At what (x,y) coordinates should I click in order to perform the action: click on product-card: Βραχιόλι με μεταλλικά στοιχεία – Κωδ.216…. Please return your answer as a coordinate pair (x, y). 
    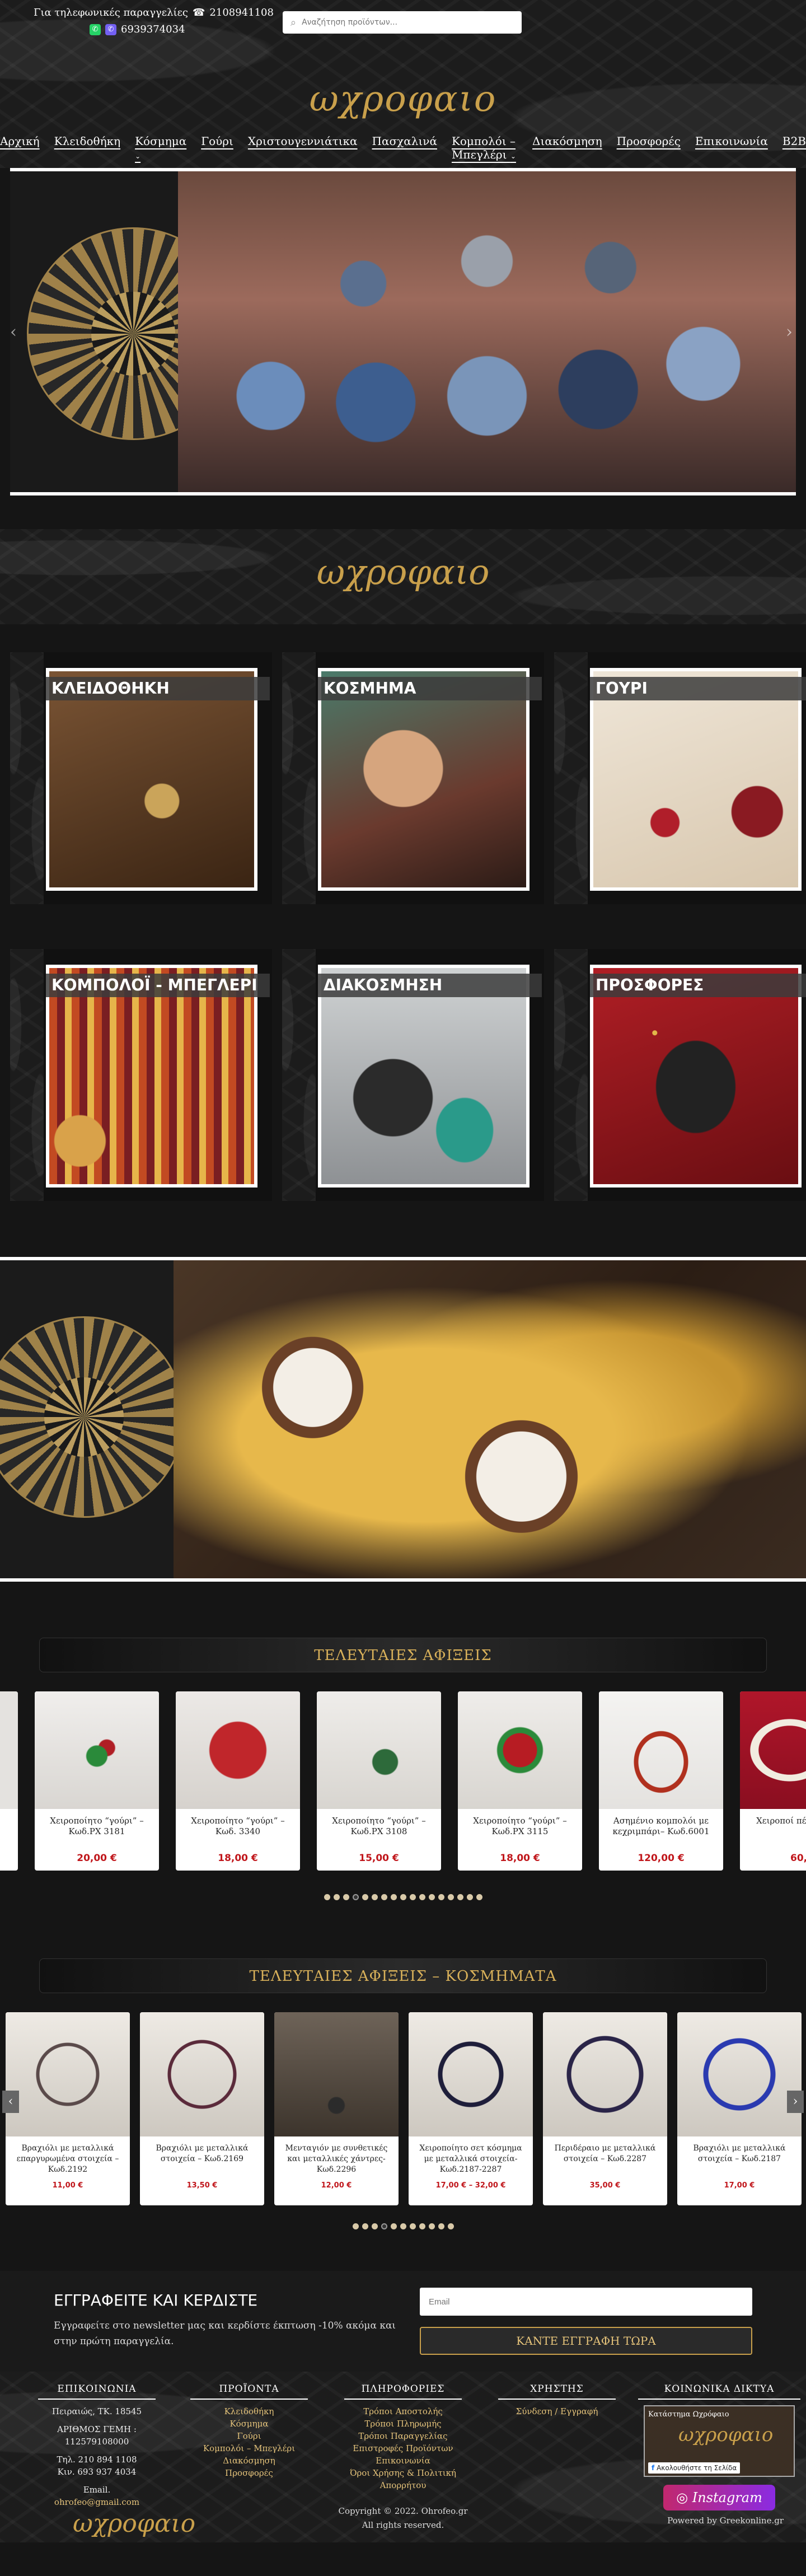
    Looking at the image, I should click on (202, 2108).